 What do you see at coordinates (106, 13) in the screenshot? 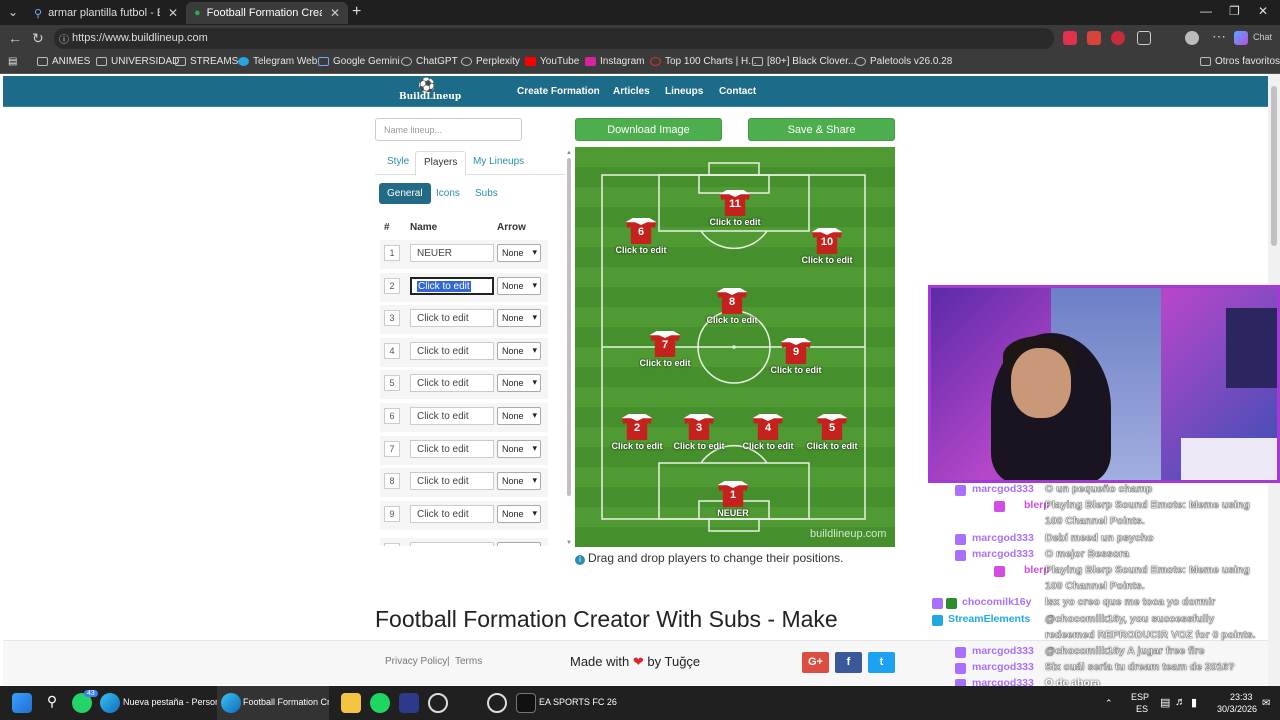
I see `tab-search: ⚲ armar plantilla futbol - Búsqueda ✕` at bounding box center [106, 13].